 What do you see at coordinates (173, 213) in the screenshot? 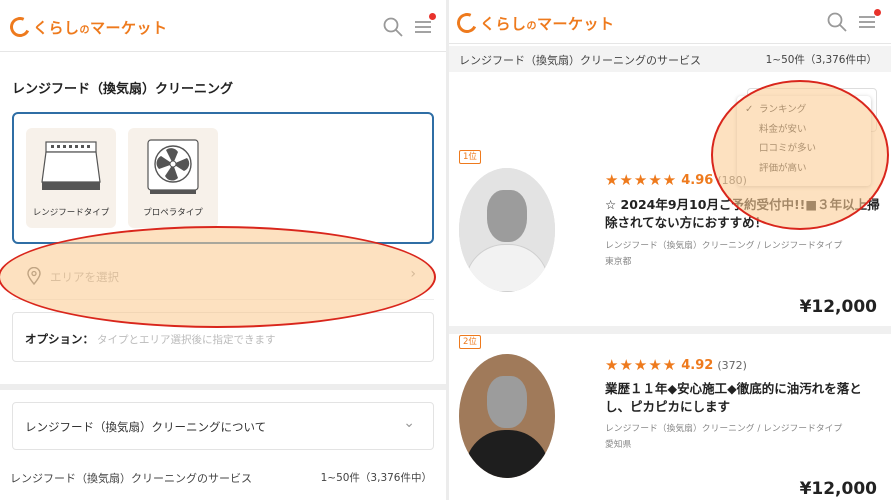
I see `type-card-label: プロペラタイプ` at bounding box center [173, 213].